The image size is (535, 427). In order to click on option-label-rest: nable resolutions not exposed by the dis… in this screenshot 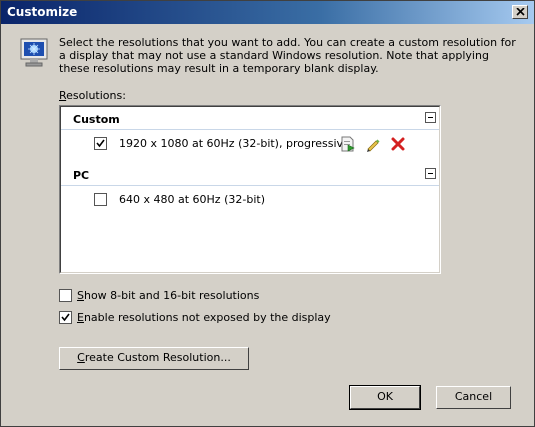, I will do `click(207, 317)`.